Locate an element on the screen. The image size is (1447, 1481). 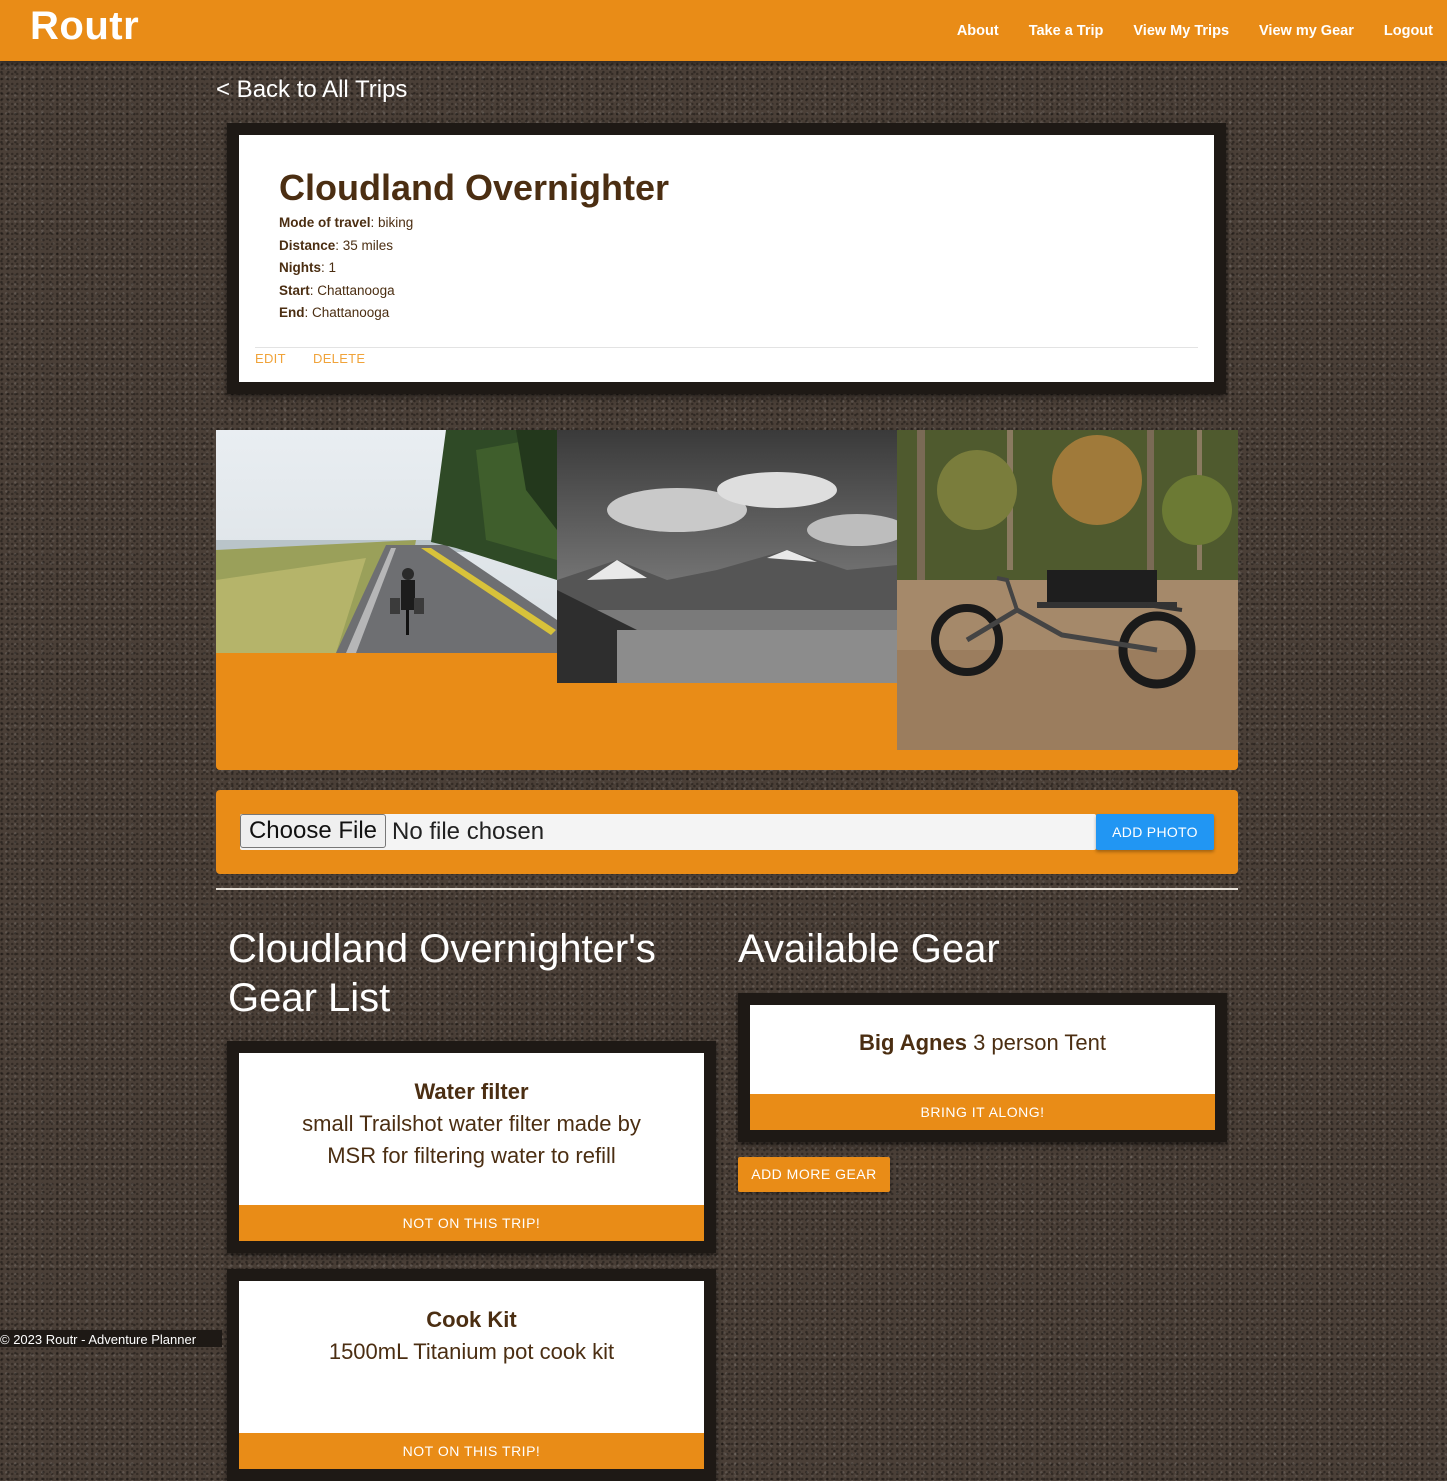
file-status: No file chosen is located at coordinates (468, 831).